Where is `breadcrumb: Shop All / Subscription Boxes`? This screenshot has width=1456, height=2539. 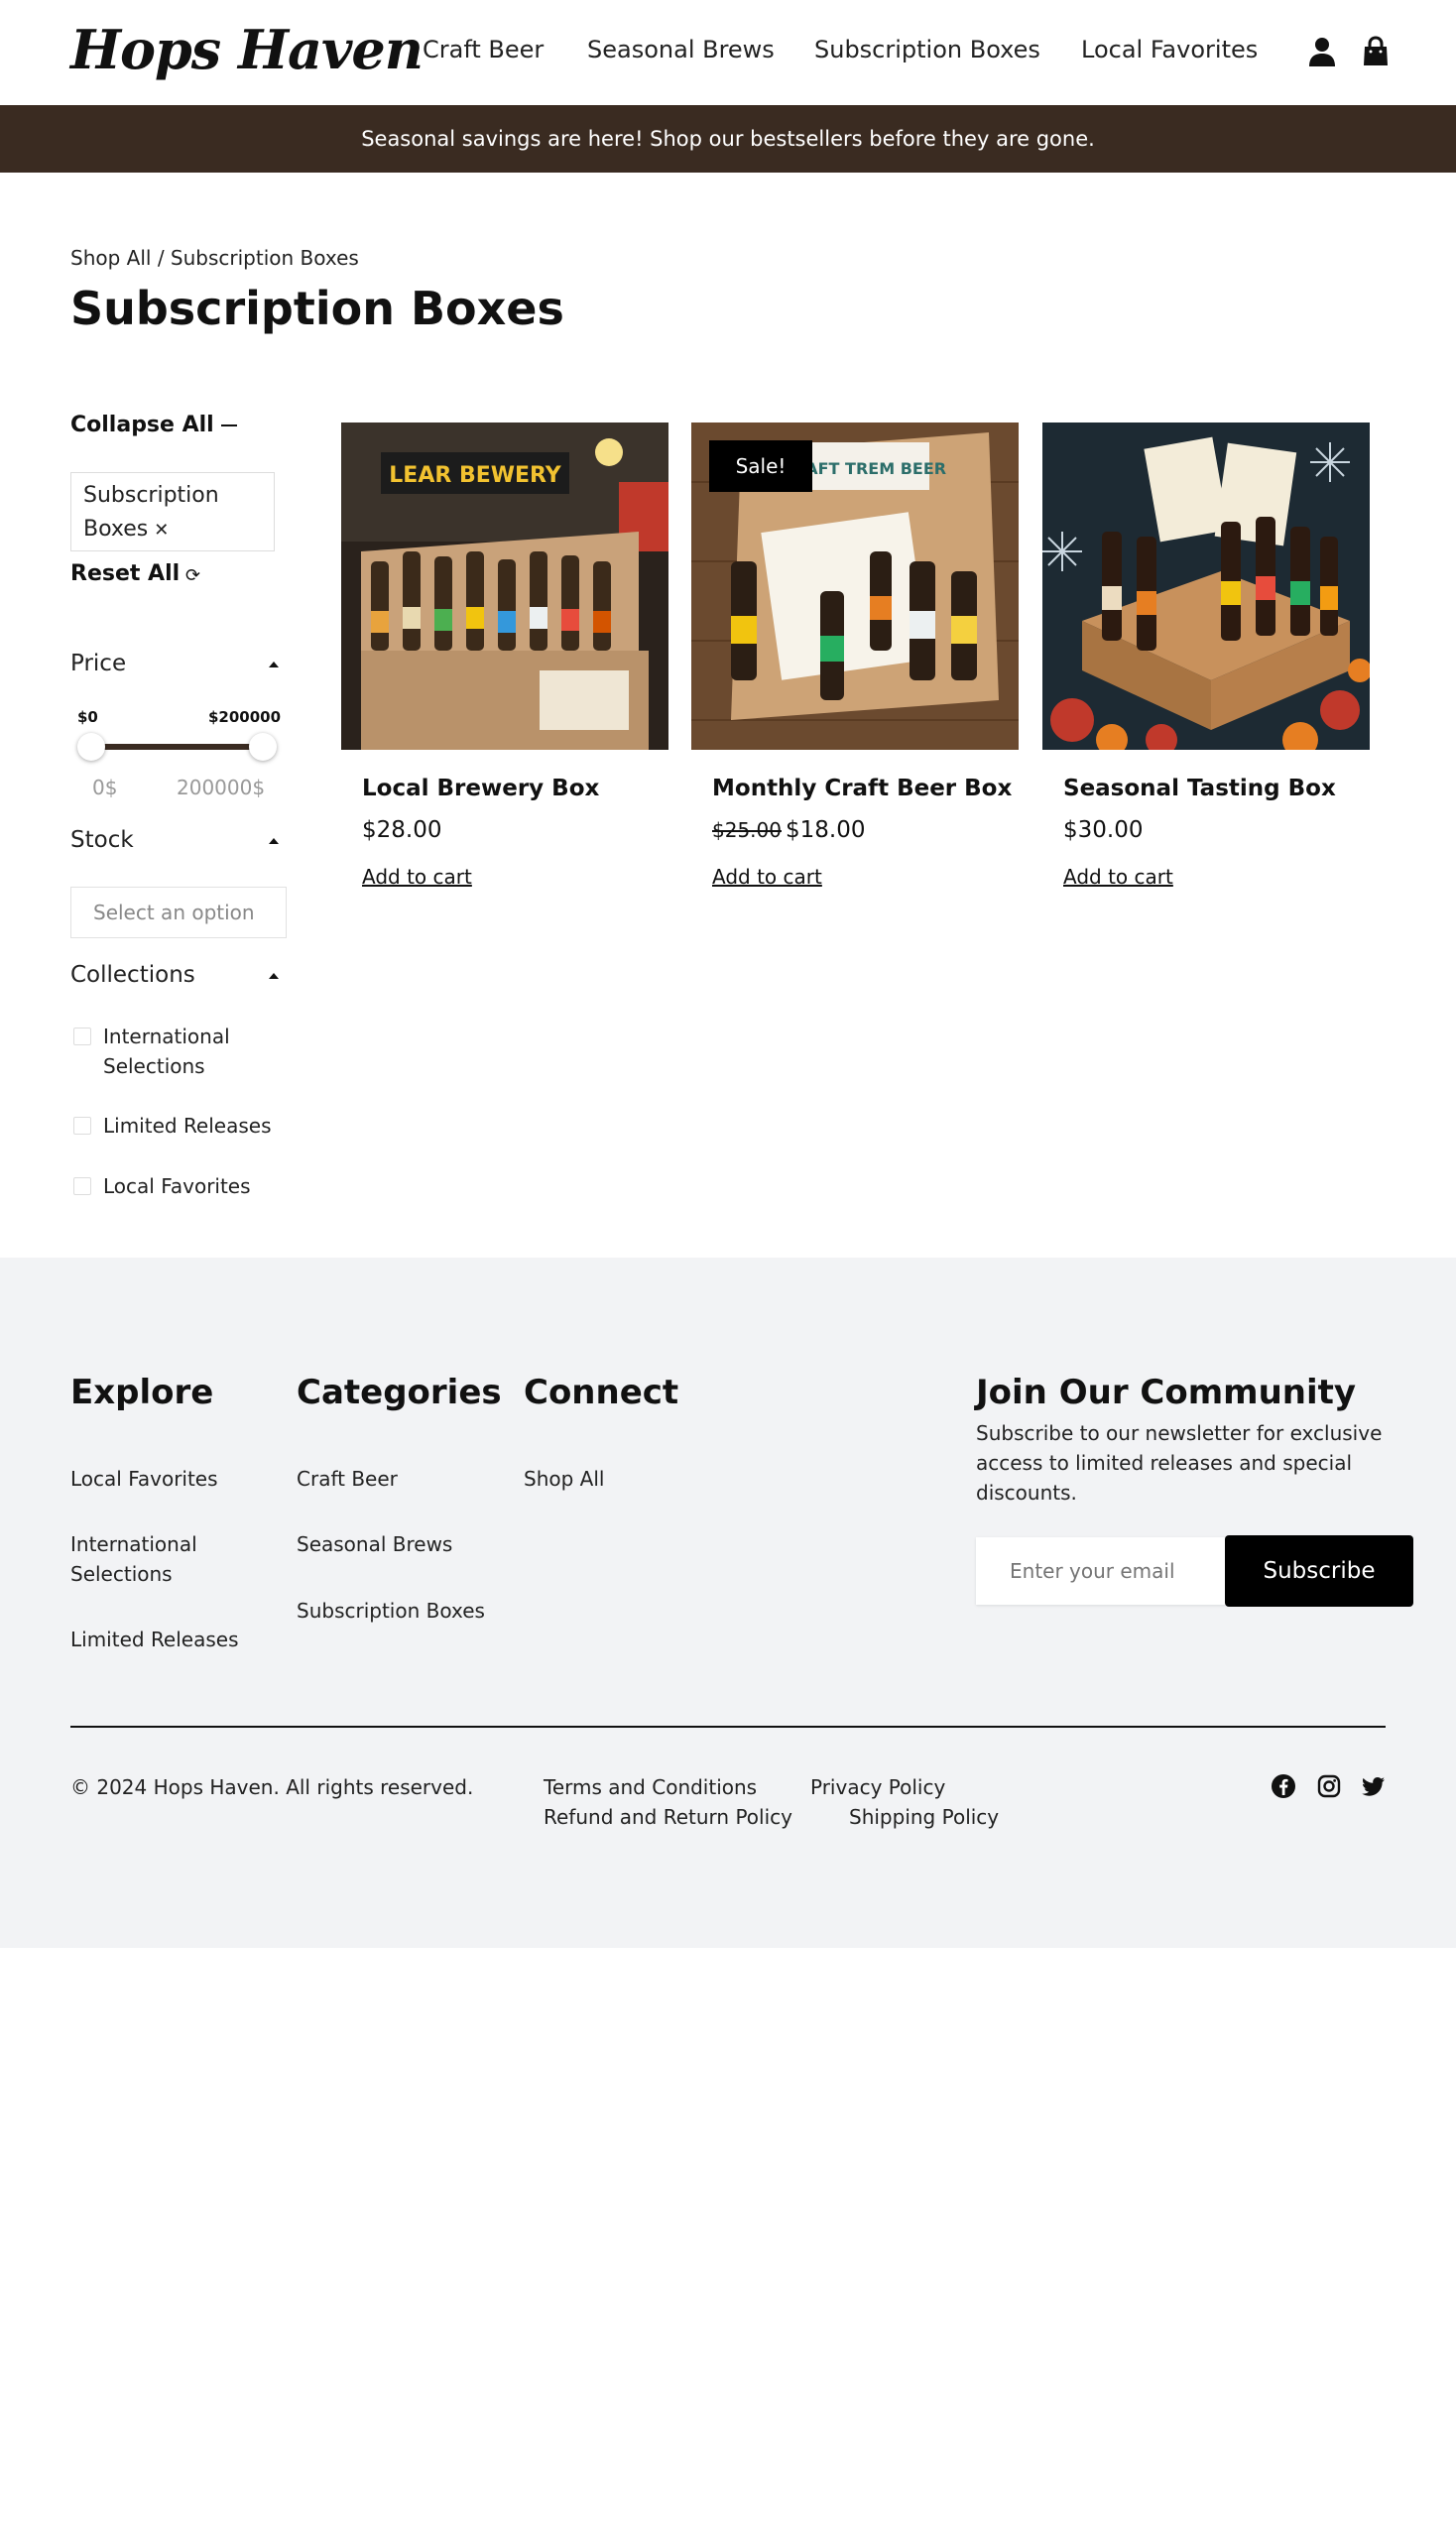 breadcrumb: Shop All / Subscription Boxes is located at coordinates (214, 258).